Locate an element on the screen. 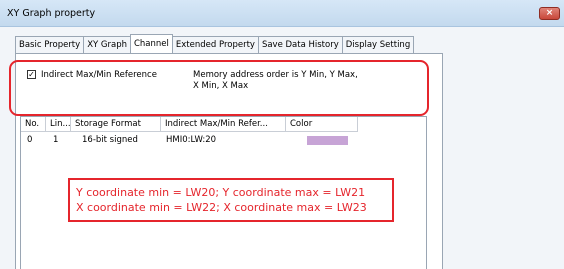 The image size is (564, 269). row-0-color-swatch is located at coordinates (327, 140).